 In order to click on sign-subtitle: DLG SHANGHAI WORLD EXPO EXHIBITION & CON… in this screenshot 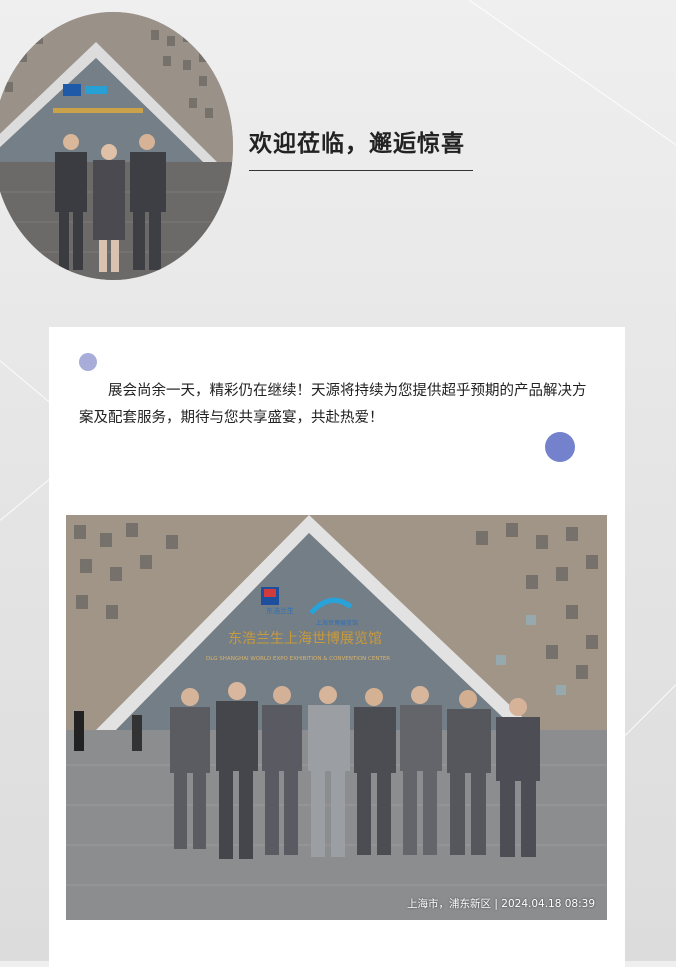, I will do `click(298, 659)`.